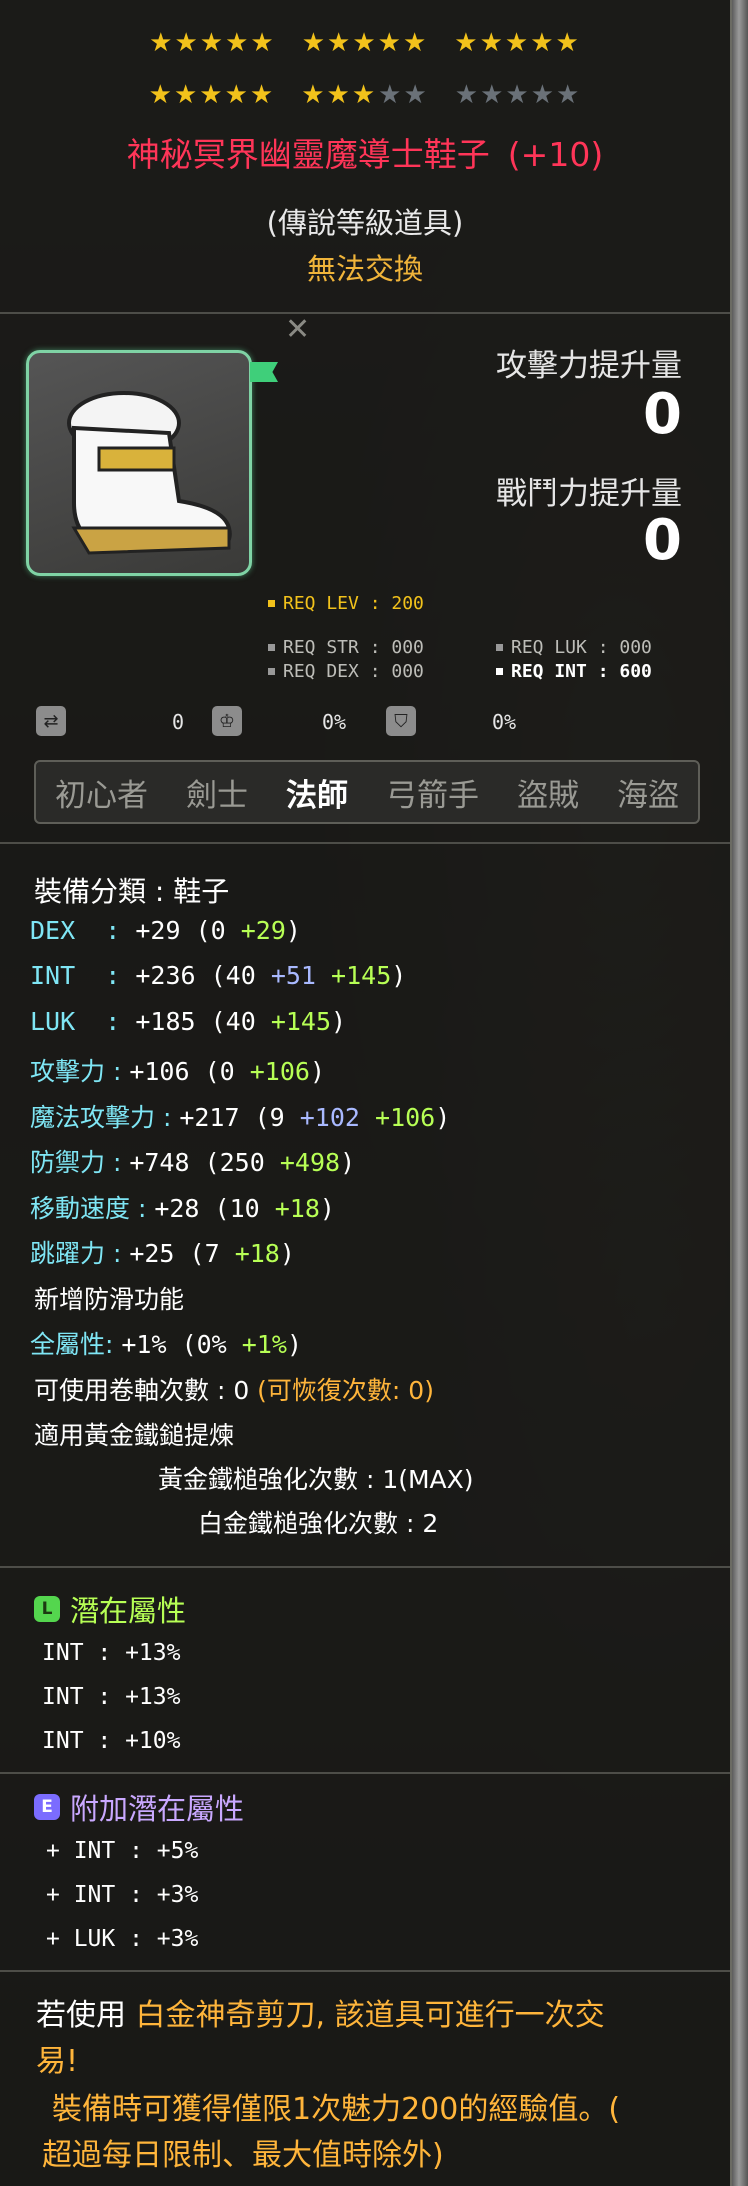  Describe the element at coordinates (51, 721) in the screenshot. I see `upgrade-icon: ⇄` at that location.